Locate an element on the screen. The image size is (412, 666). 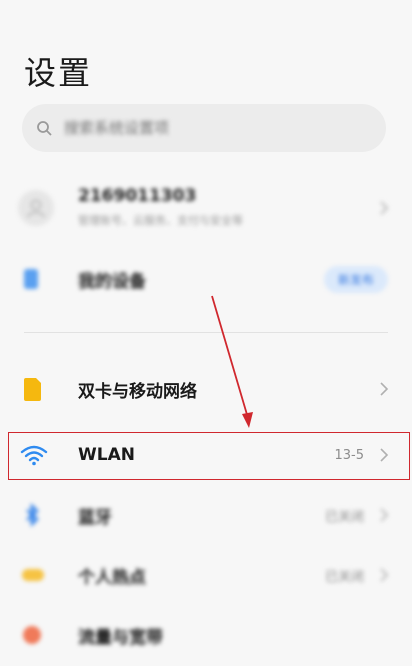
search-icon is located at coordinates (44, 128).